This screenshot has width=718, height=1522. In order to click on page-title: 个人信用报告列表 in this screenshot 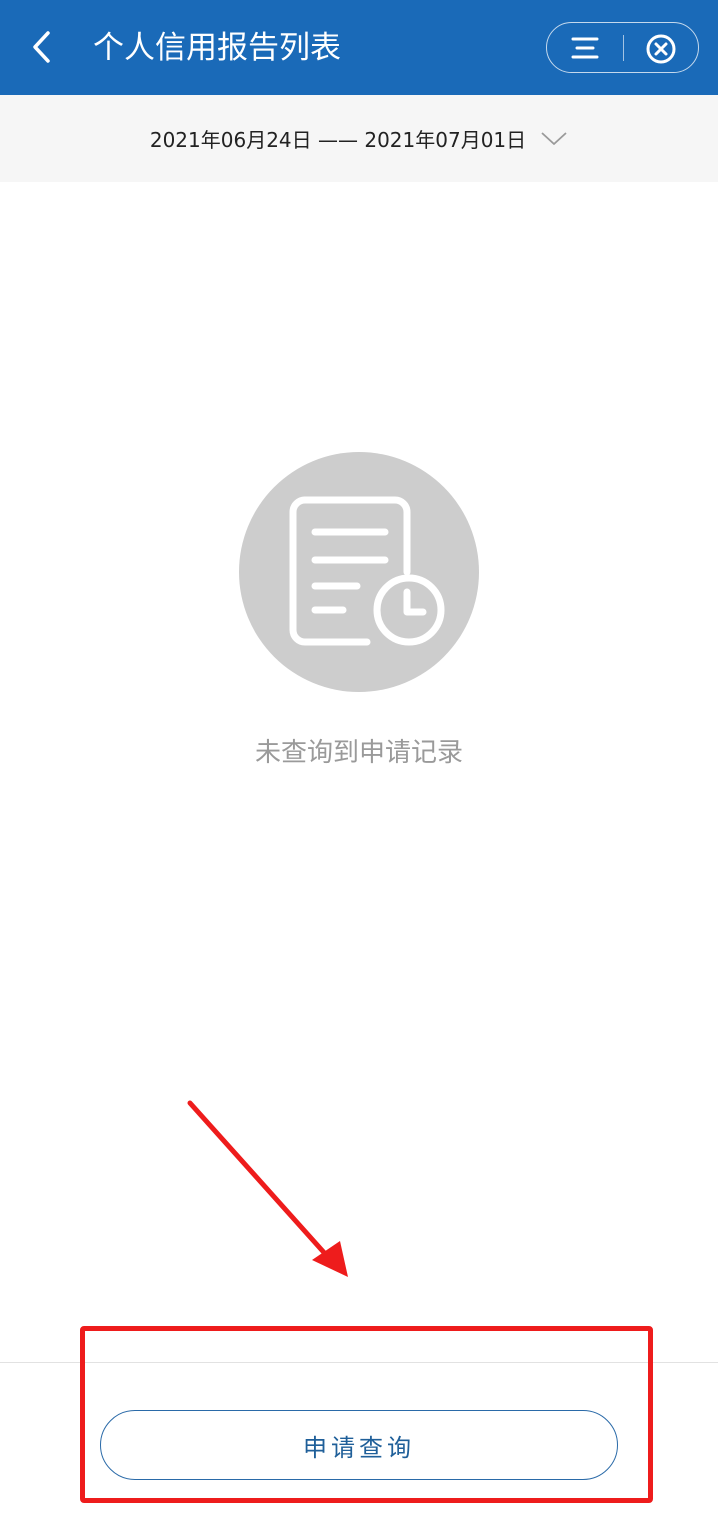, I will do `click(217, 48)`.